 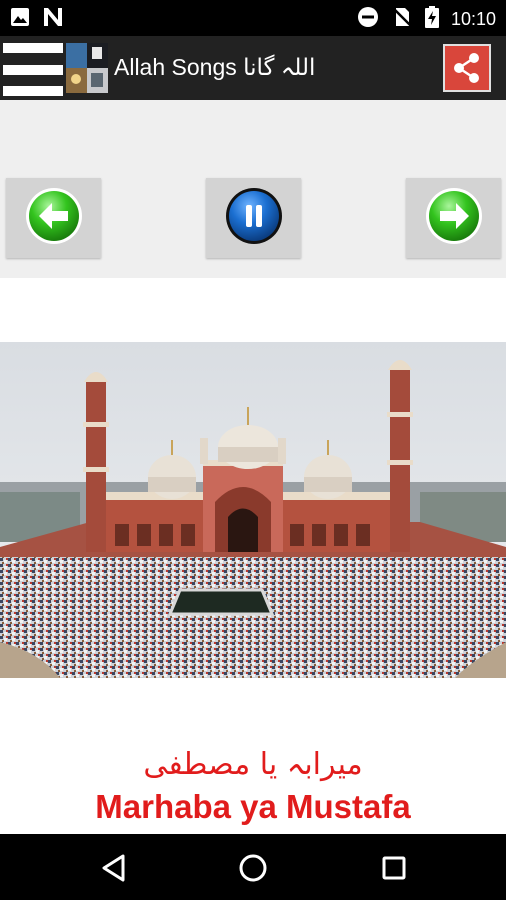 I want to click on share-icon, so click(x=467, y=68).